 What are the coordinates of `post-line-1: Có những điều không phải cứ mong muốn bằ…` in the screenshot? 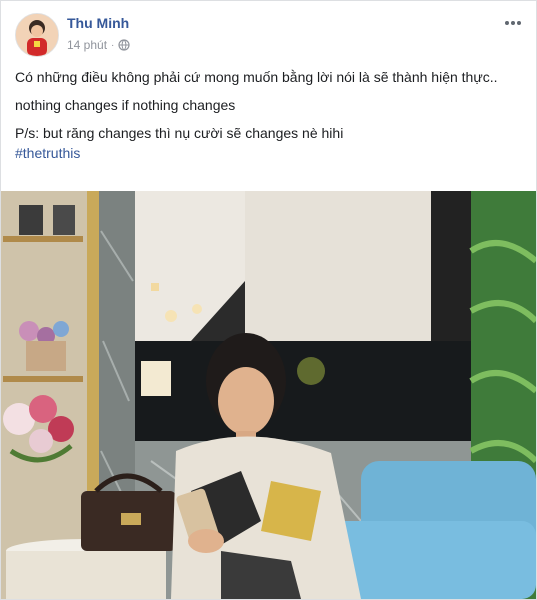 It's located at (256, 77).